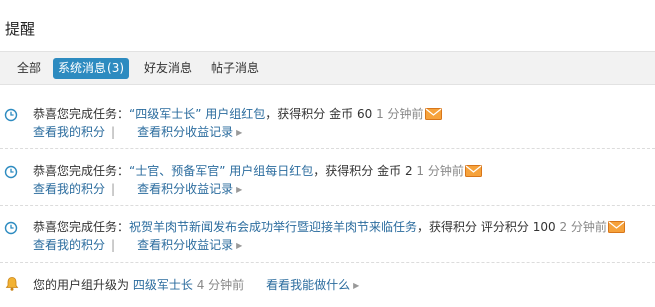  I want to click on tab-bar: 全部 系统消息(3) 好友消息 帖子消息, so click(327, 68).